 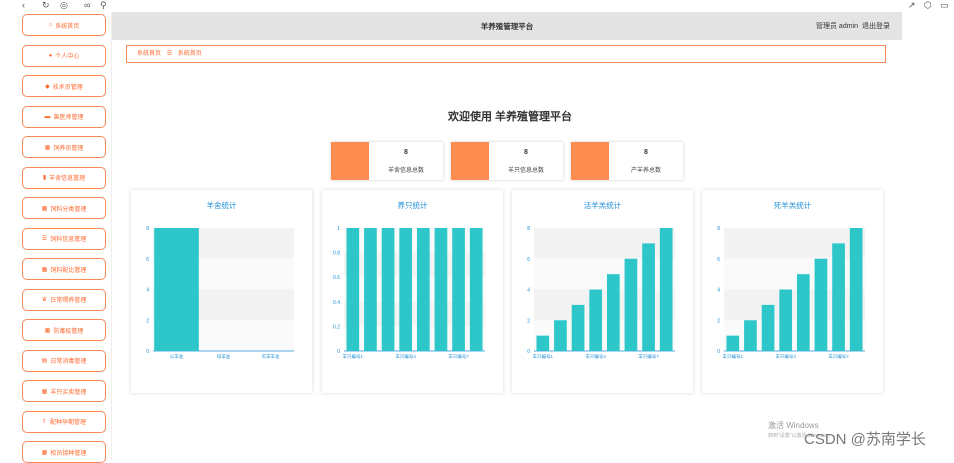 What do you see at coordinates (68, 453) in the screenshot?
I see `sidebar-item-label: 权员接种管理` at bounding box center [68, 453].